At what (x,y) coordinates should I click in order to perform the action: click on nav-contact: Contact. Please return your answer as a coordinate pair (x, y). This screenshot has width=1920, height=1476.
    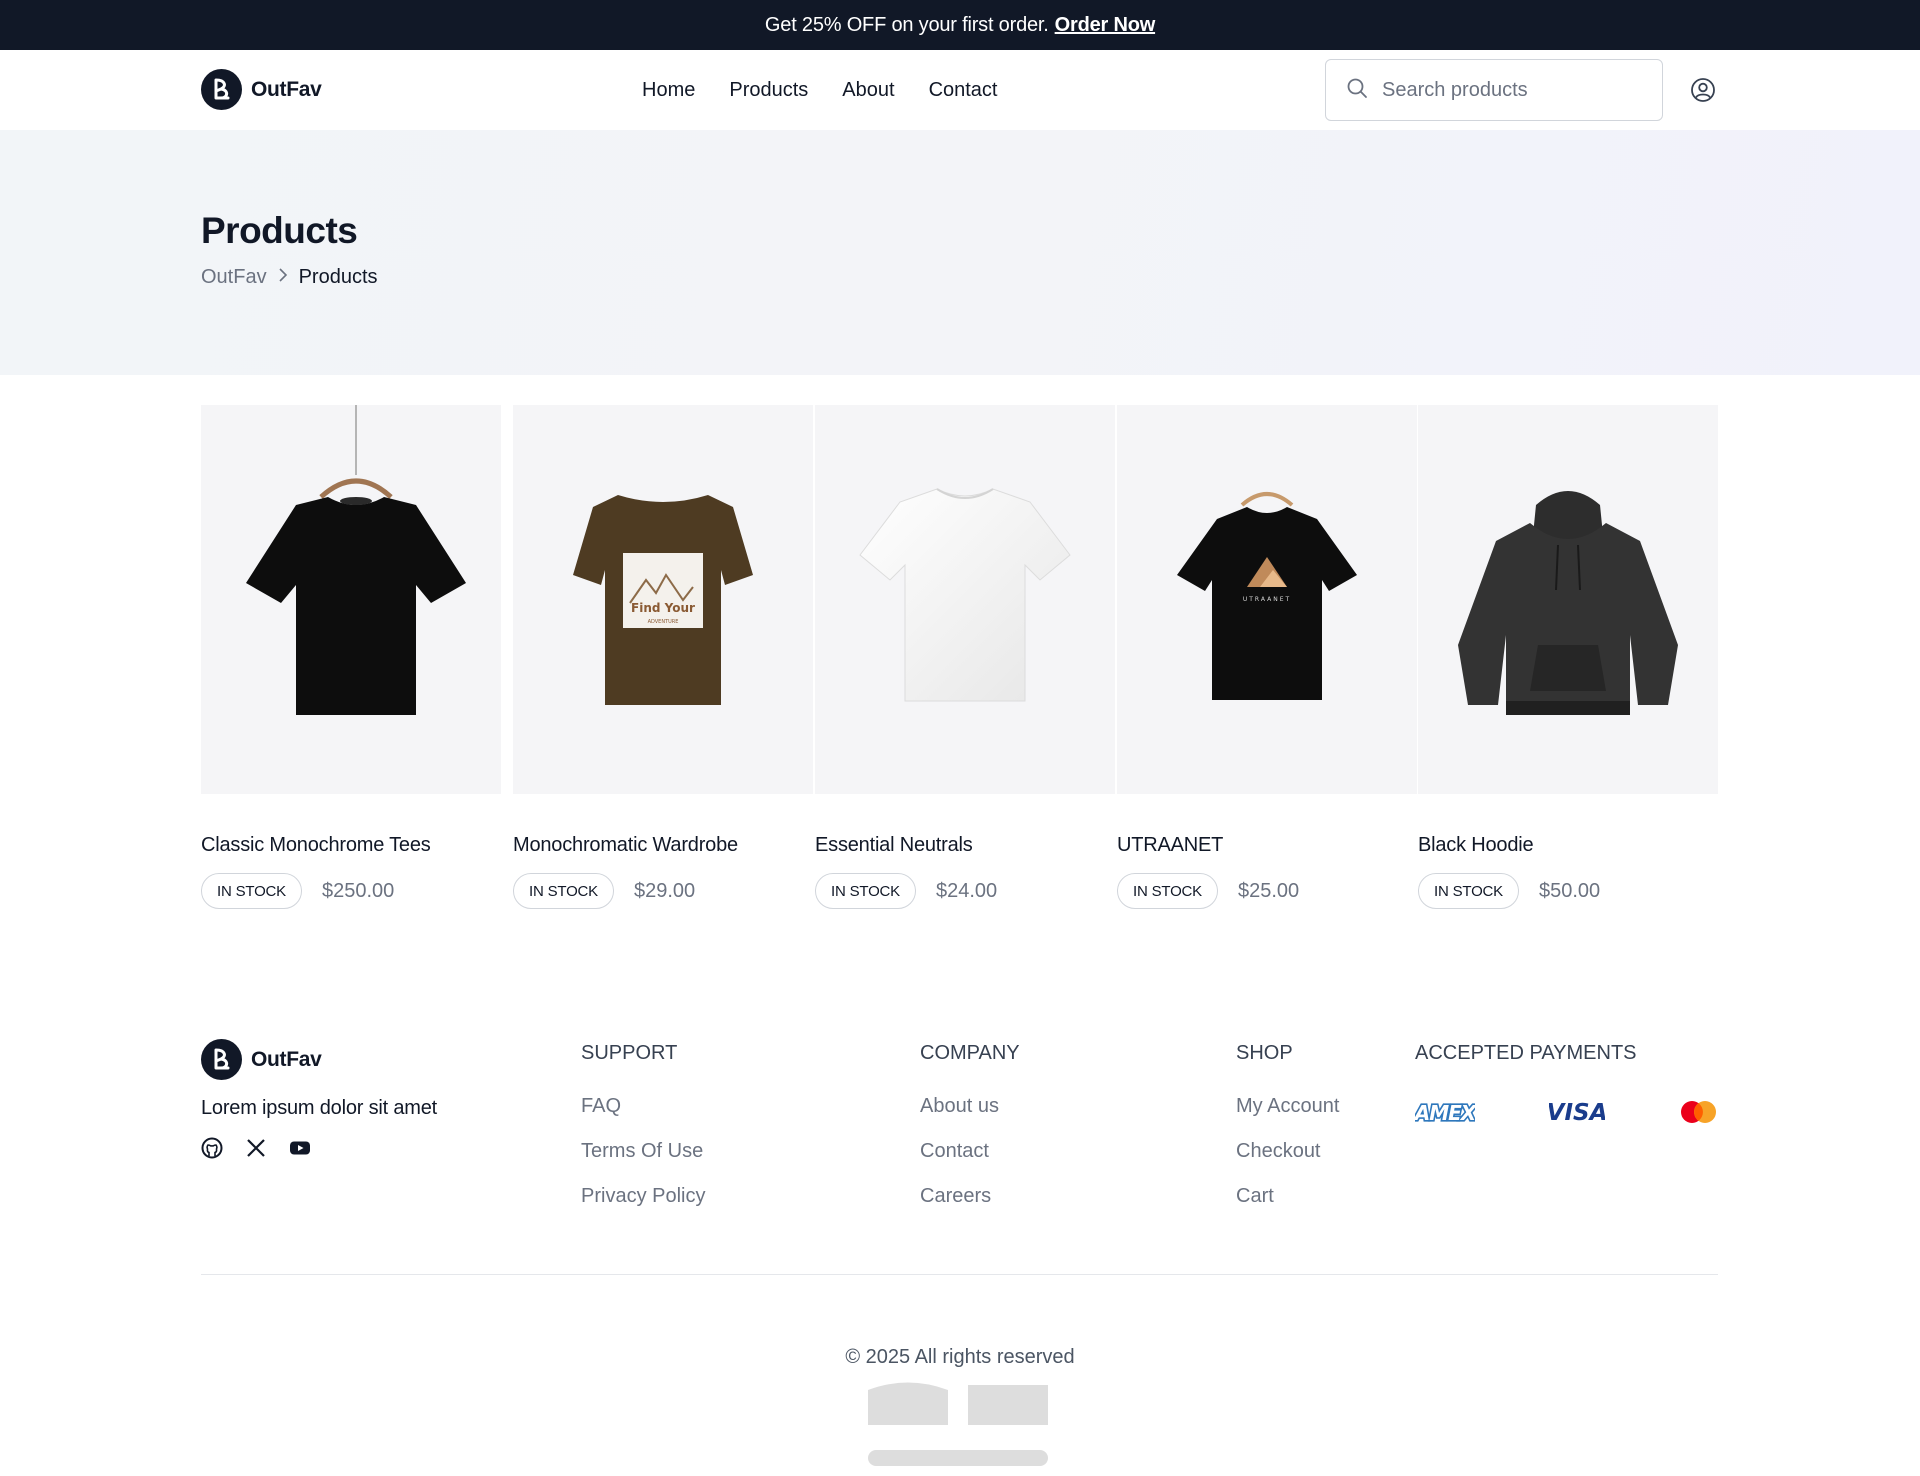
    Looking at the image, I should click on (963, 90).